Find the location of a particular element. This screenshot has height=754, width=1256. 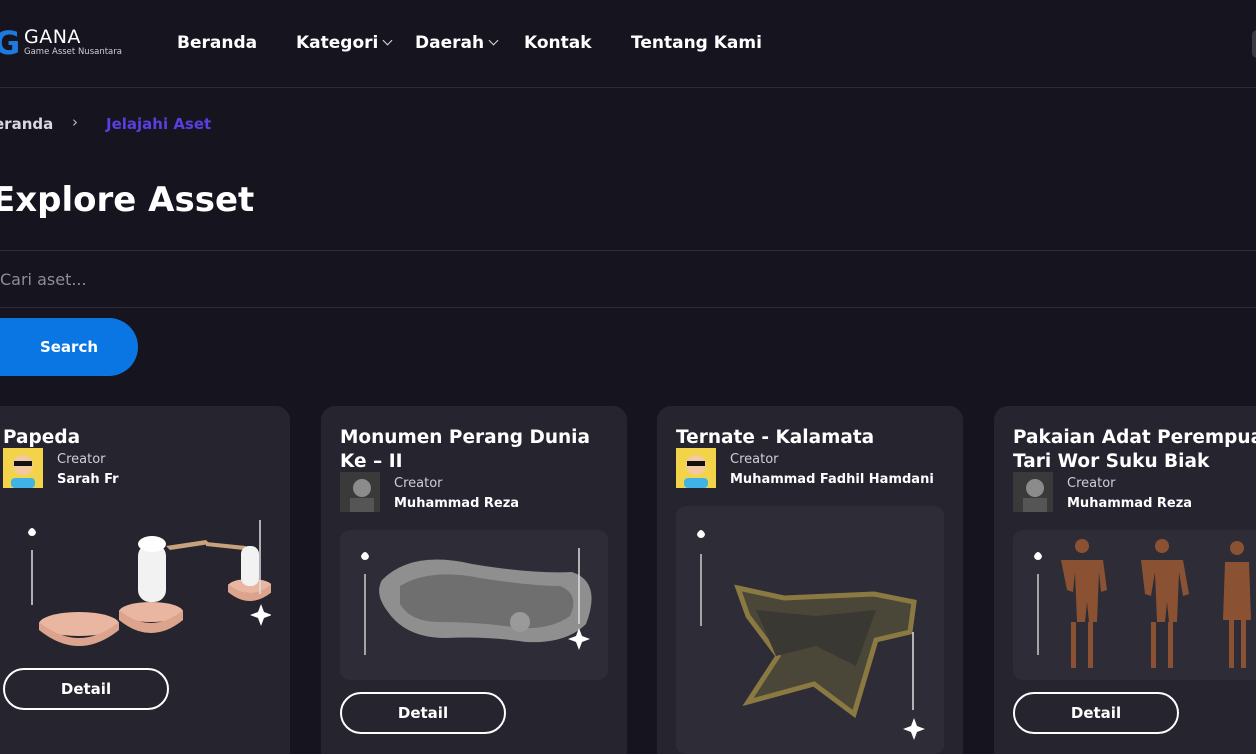

nav-kategori-label: Kategori is located at coordinates (337, 43).